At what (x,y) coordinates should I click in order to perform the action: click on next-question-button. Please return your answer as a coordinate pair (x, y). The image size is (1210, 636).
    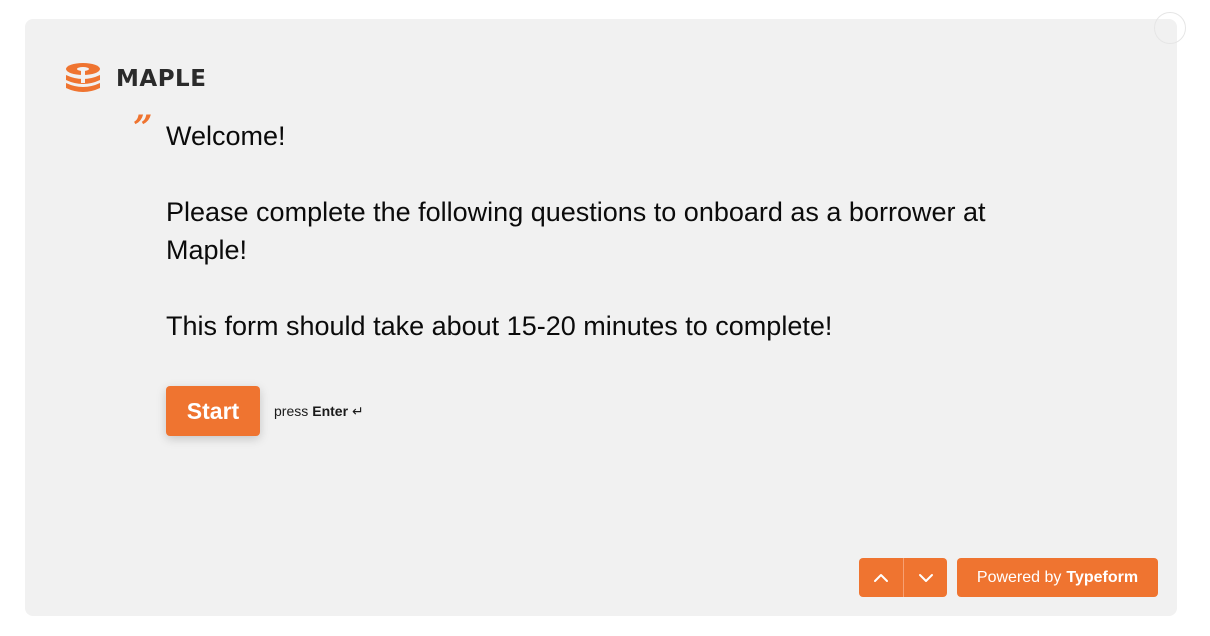
    Looking at the image, I should click on (925, 577).